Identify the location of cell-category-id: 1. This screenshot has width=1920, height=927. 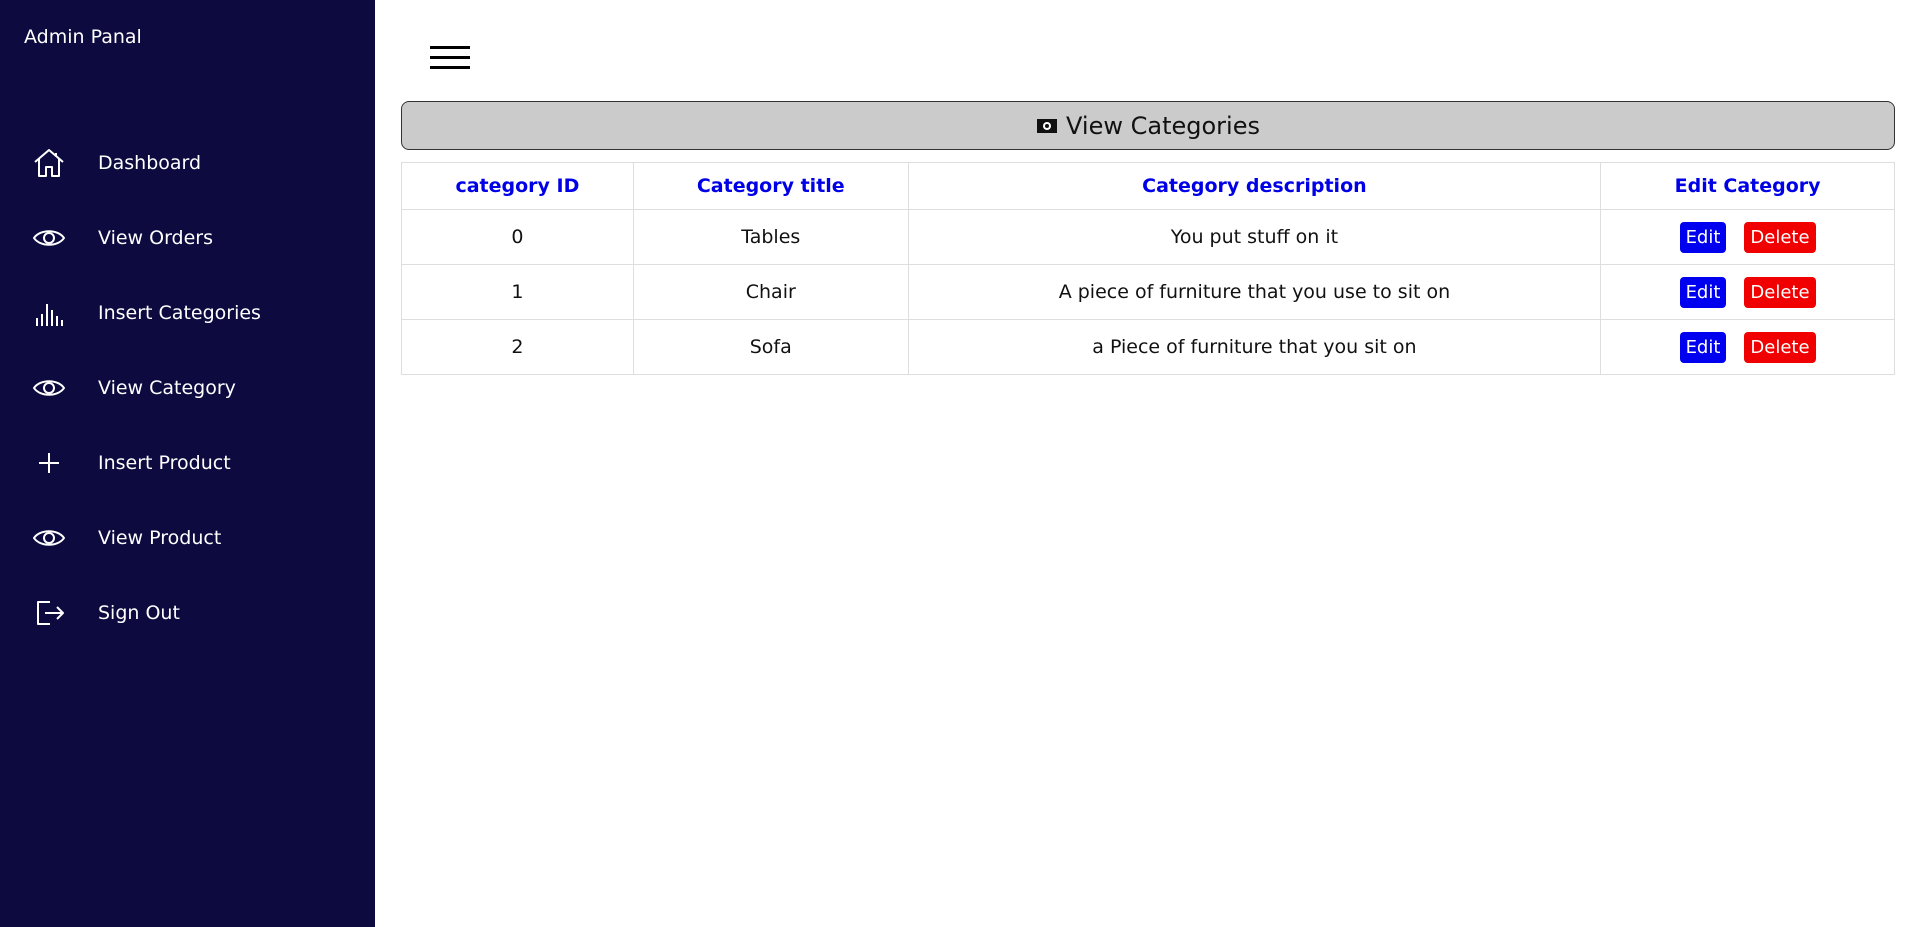
(517, 292).